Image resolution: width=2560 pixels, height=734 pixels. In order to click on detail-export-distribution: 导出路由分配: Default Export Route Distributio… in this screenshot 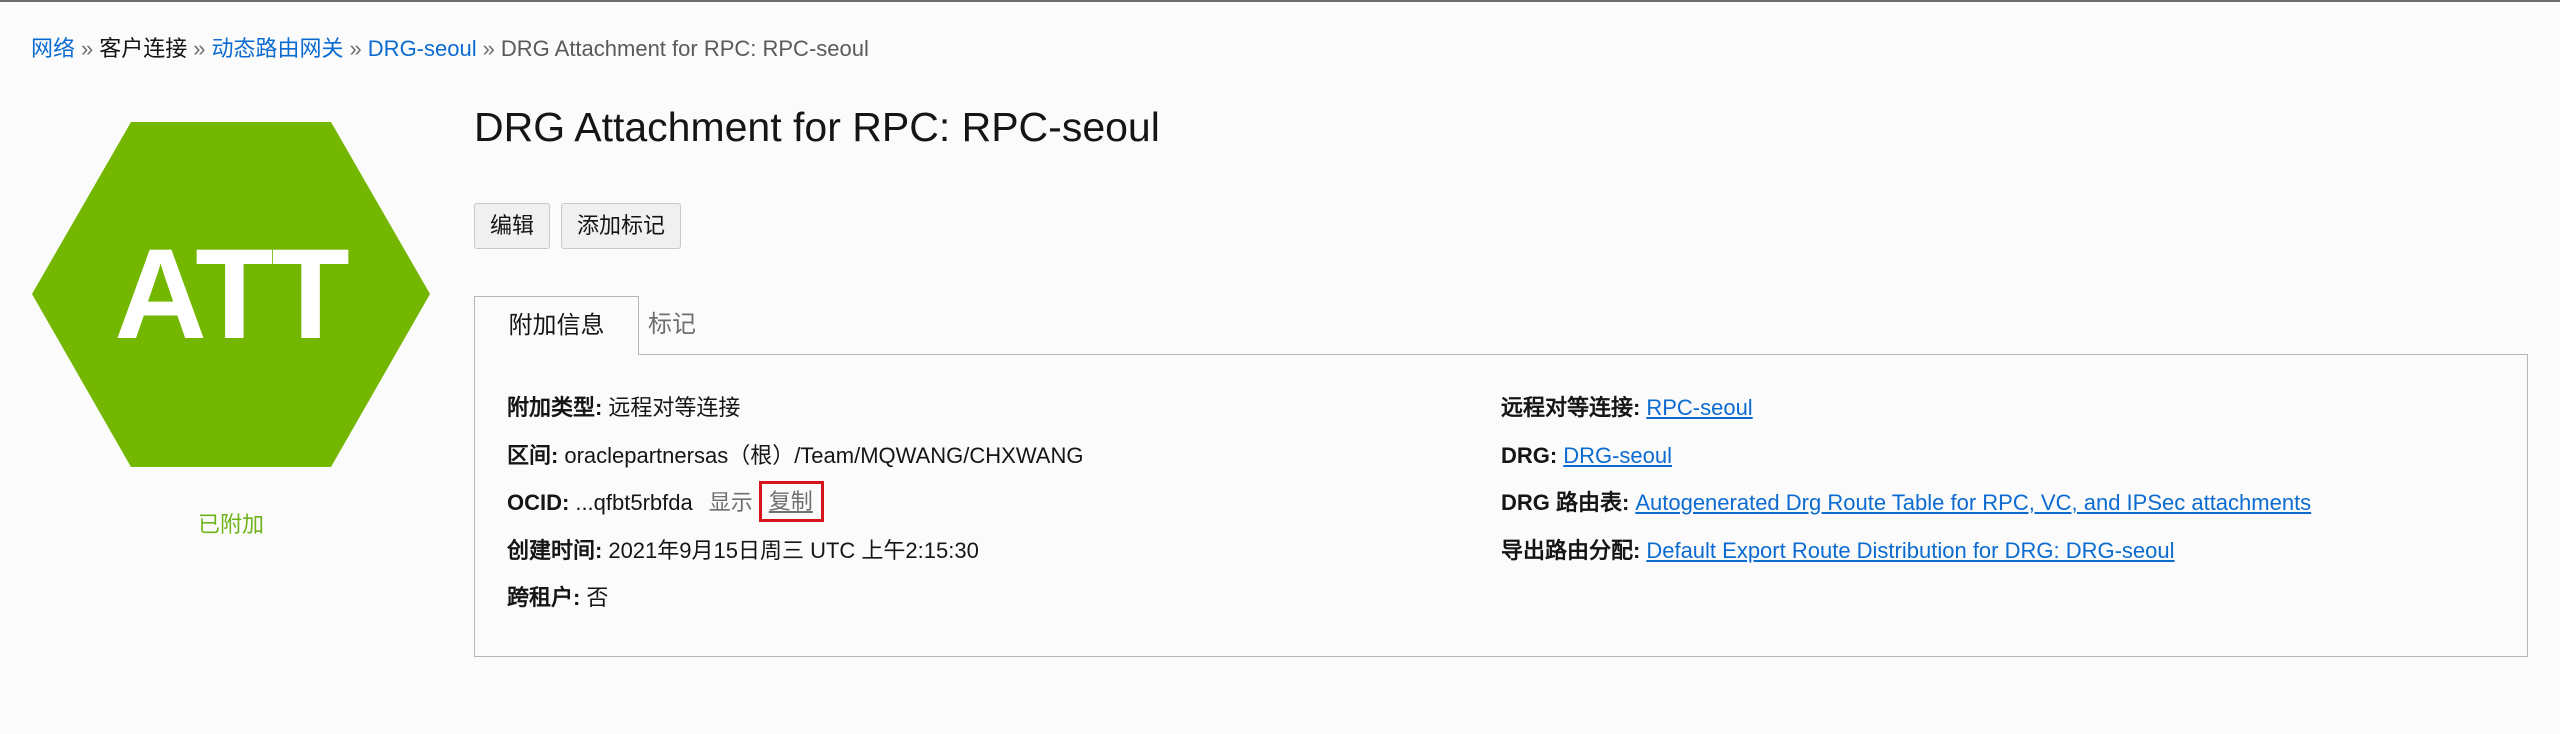, I will do `click(1906, 562)`.